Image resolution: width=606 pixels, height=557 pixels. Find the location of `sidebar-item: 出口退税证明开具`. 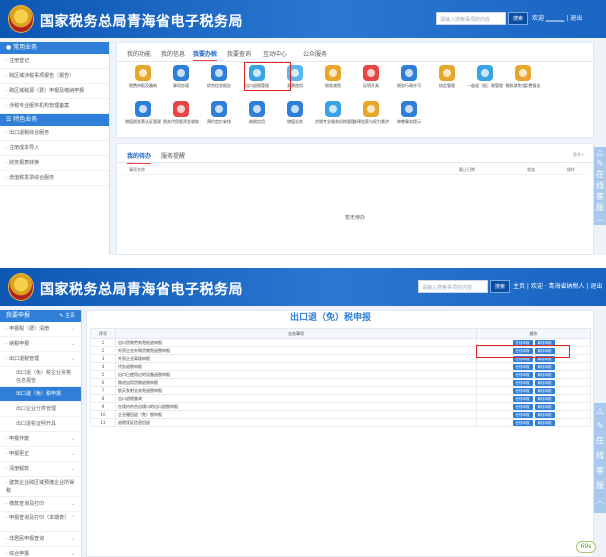

sidebar-item: 出口退税证明开具 is located at coordinates (40, 424).